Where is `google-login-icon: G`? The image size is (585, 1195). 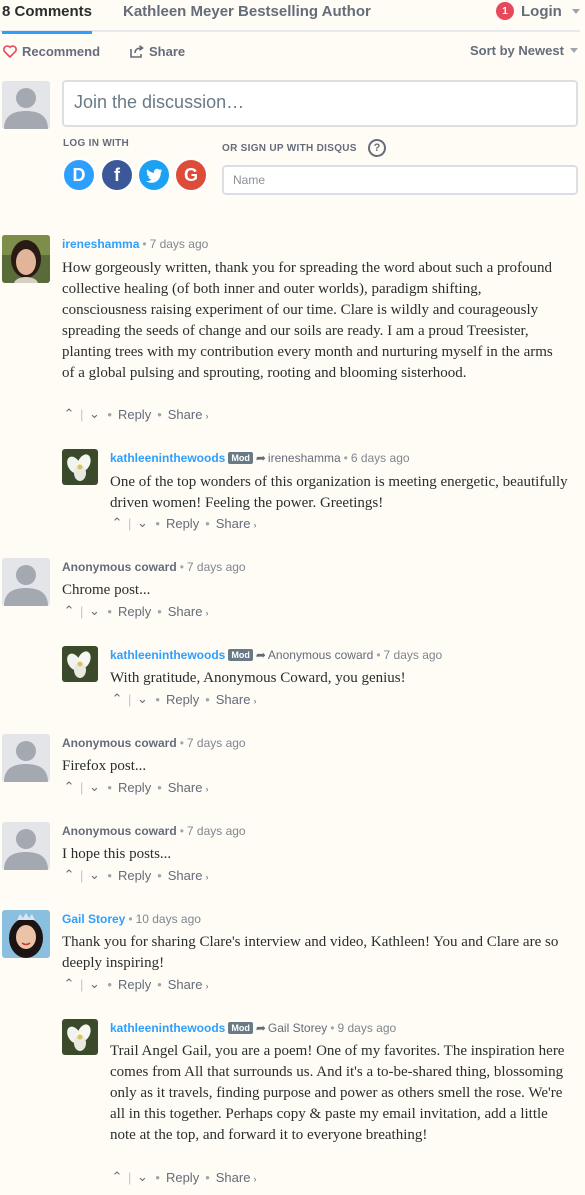 google-login-icon: G is located at coordinates (191, 175).